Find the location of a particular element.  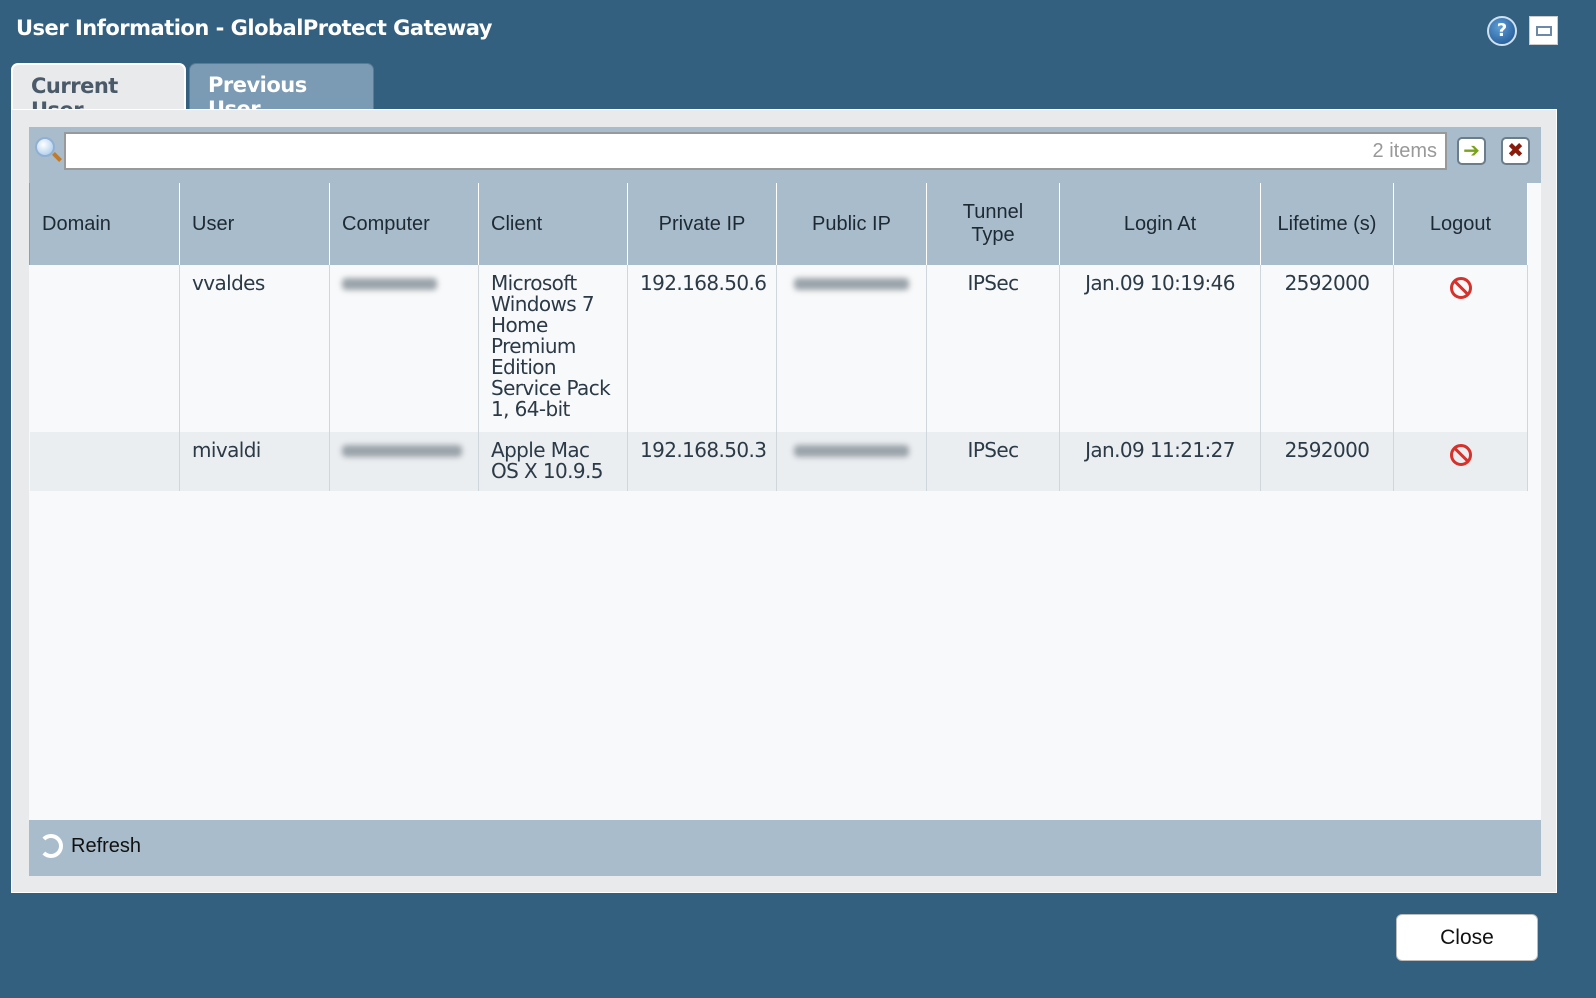

cell-client: Apple Mac OS X 10.9.5 is located at coordinates (553, 461).